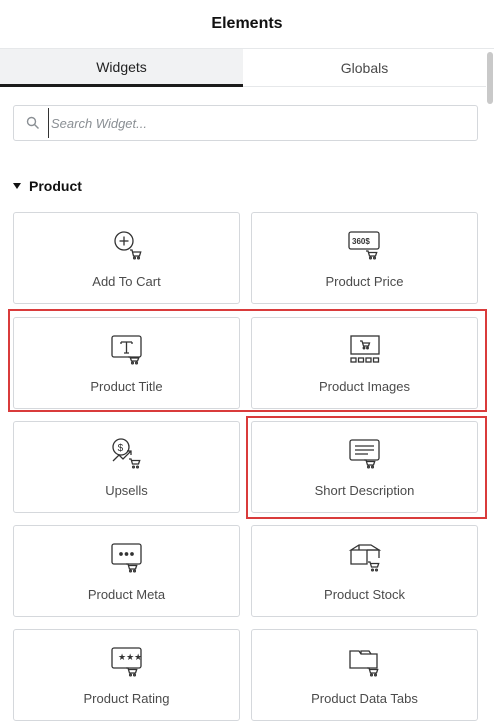  I want to click on widget-product-meta: Product Meta, so click(126, 571).